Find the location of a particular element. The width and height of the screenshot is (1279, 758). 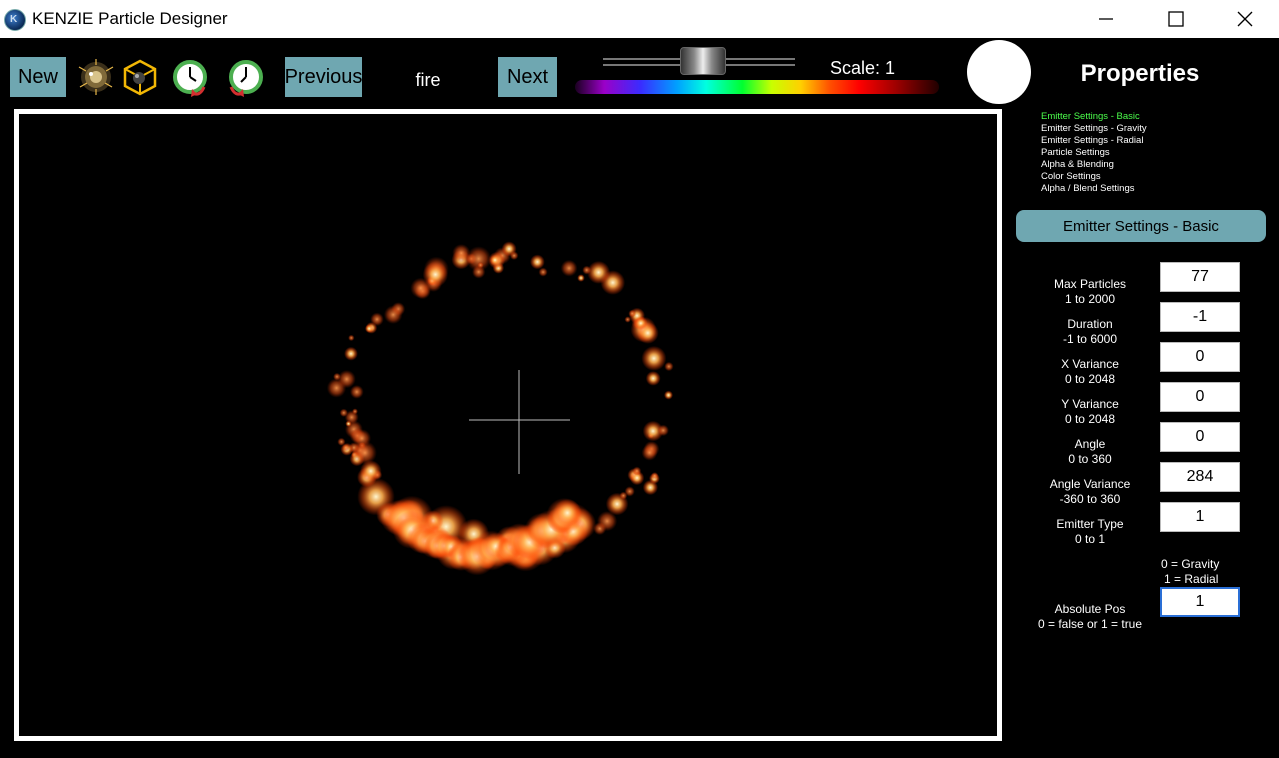

absolute-pos-label: Absolute Pos 0 = false or 1 = true is located at coordinates (1090, 617).